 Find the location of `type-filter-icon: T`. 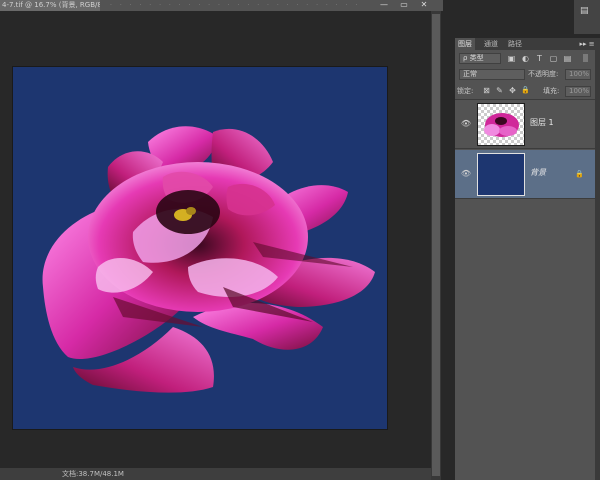

type-filter-icon: T is located at coordinates (539, 58).